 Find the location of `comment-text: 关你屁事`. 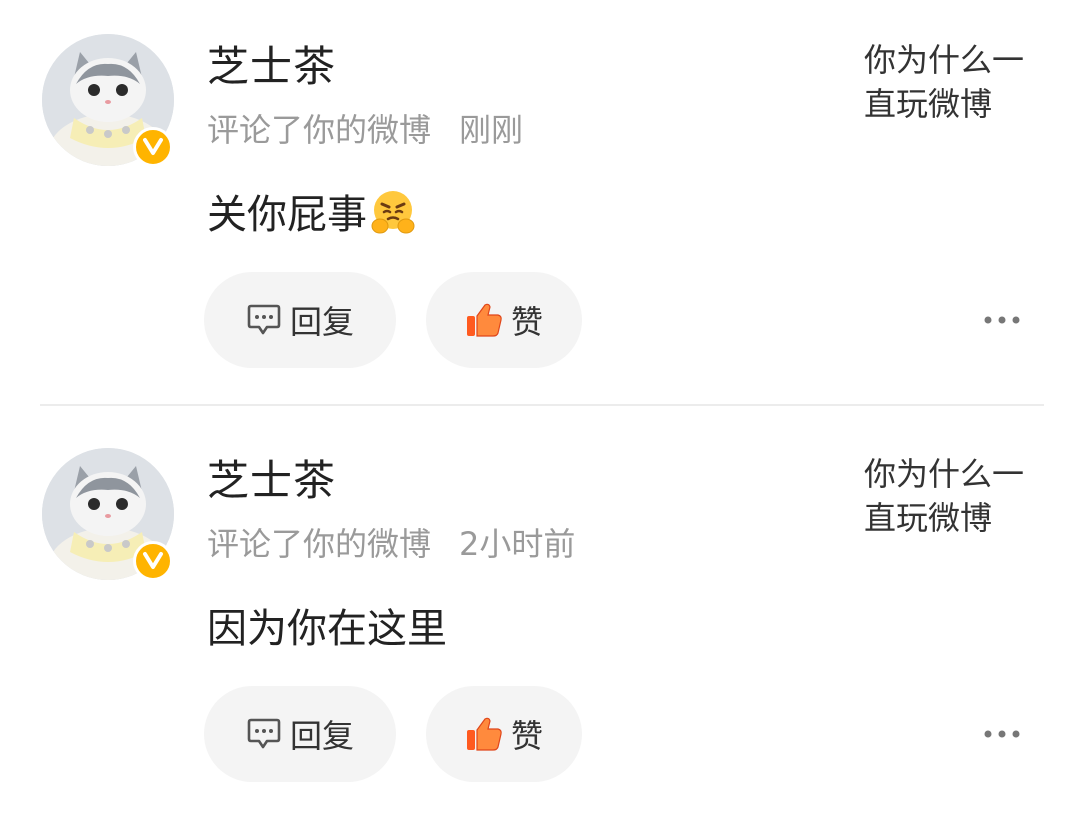

comment-text: 关你屁事 is located at coordinates (312, 219).